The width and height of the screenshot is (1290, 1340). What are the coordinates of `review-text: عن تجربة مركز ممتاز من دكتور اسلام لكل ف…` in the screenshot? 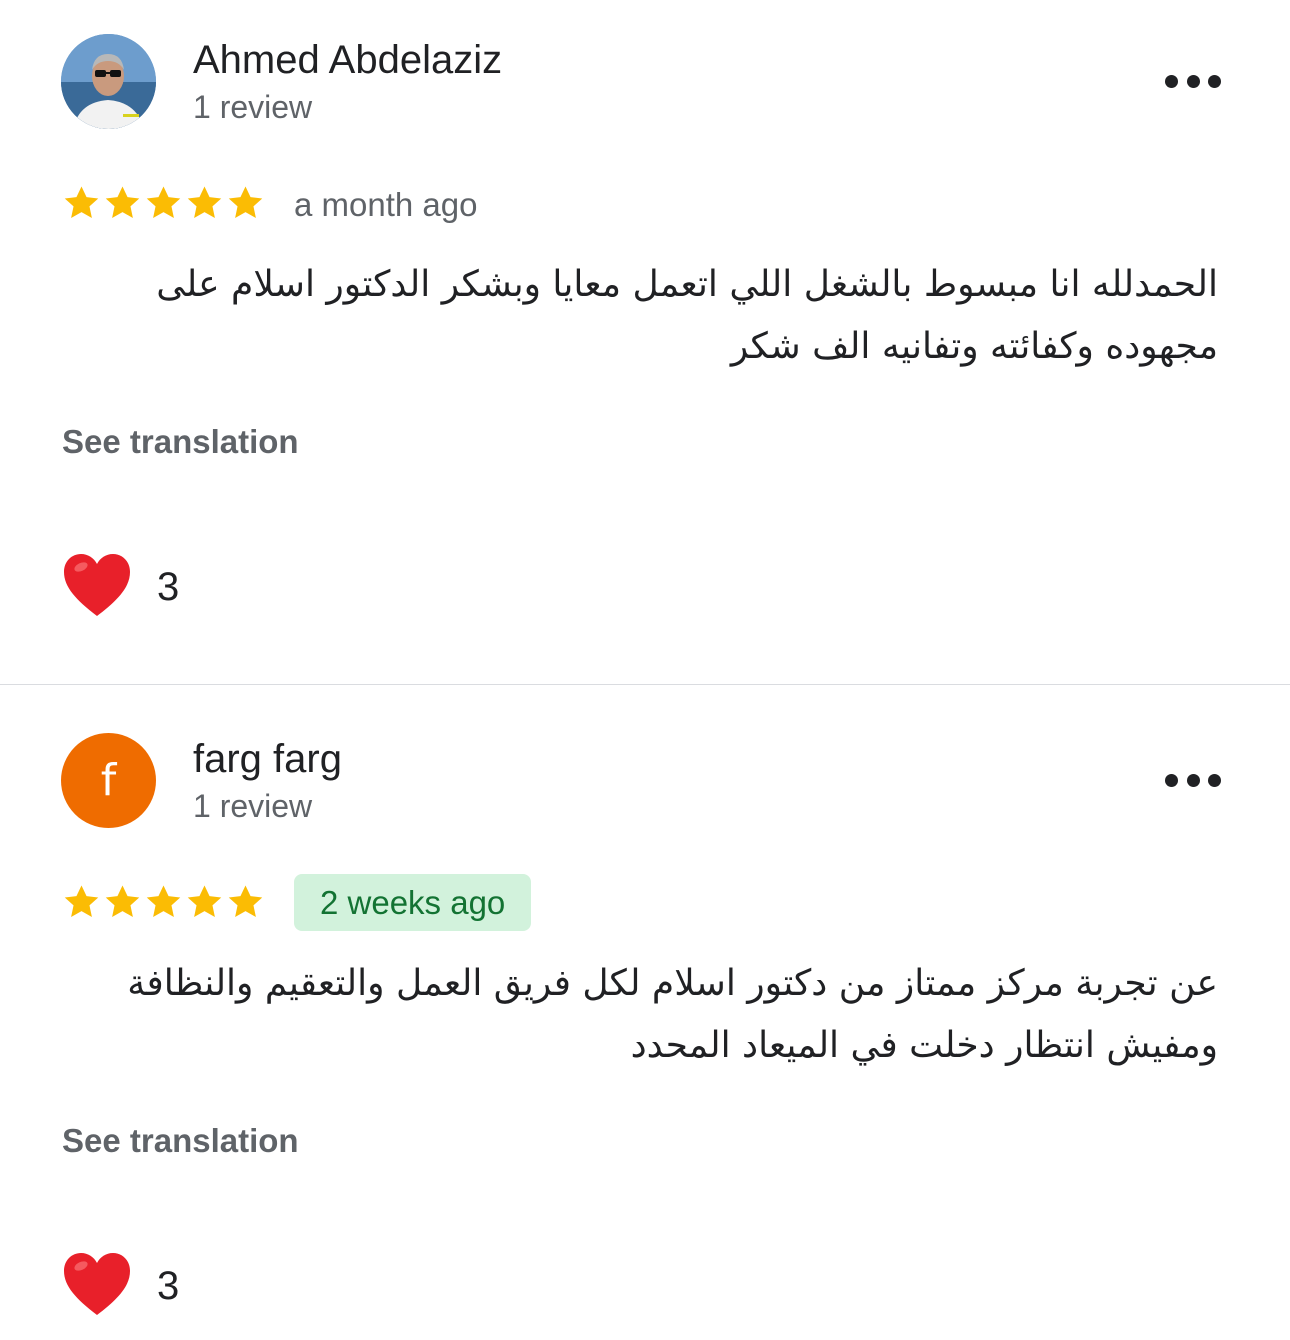 It's located at (672, 1014).